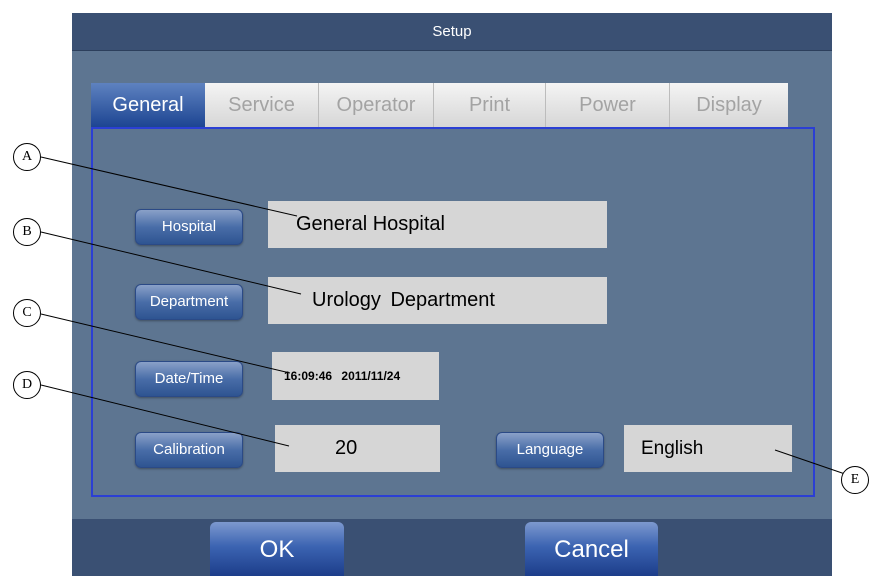 The image size is (869, 578). What do you see at coordinates (810, 462) in the screenshot?
I see `callout-e-line` at bounding box center [810, 462].